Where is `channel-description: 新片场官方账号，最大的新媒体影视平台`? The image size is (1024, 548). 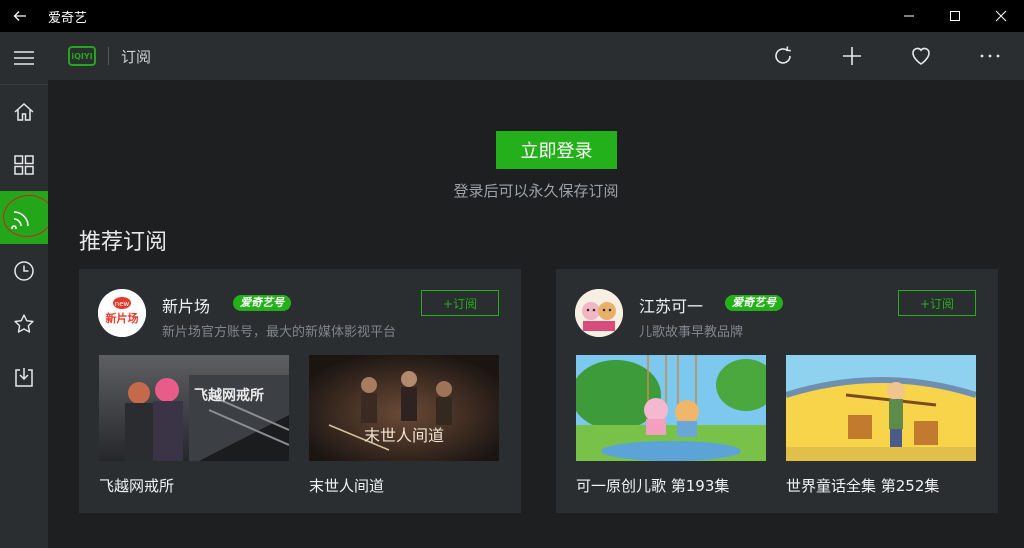 channel-description: 新片场官方账号，最大的新媒体影视平台 is located at coordinates (279, 332).